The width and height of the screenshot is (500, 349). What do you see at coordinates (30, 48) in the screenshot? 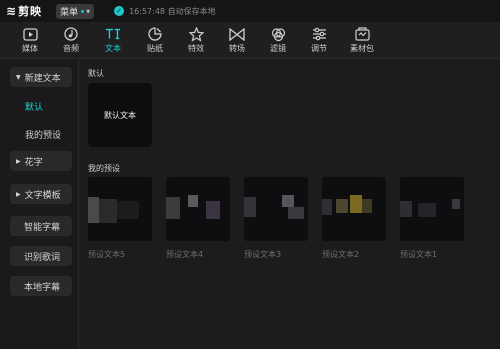
I see `tab-media-label: 媒体` at bounding box center [30, 48].